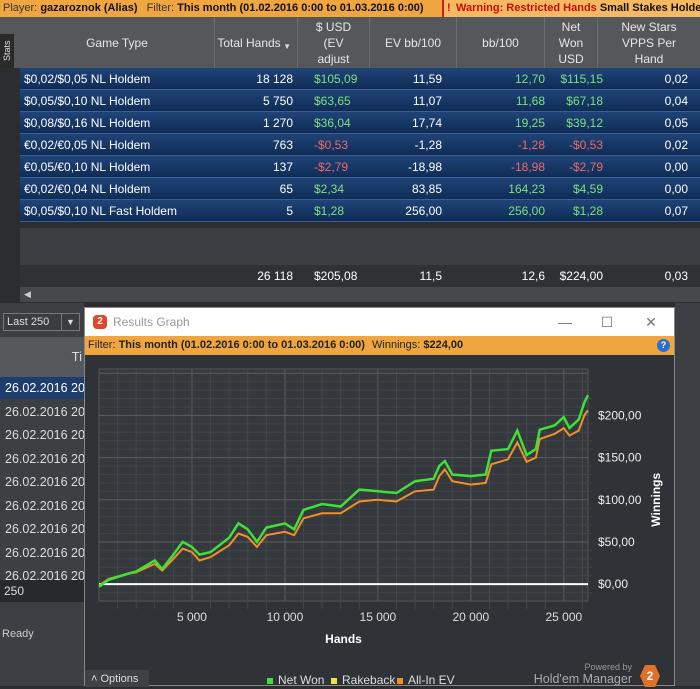  I want to click on sort-down-icon: ▼, so click(287, 46).